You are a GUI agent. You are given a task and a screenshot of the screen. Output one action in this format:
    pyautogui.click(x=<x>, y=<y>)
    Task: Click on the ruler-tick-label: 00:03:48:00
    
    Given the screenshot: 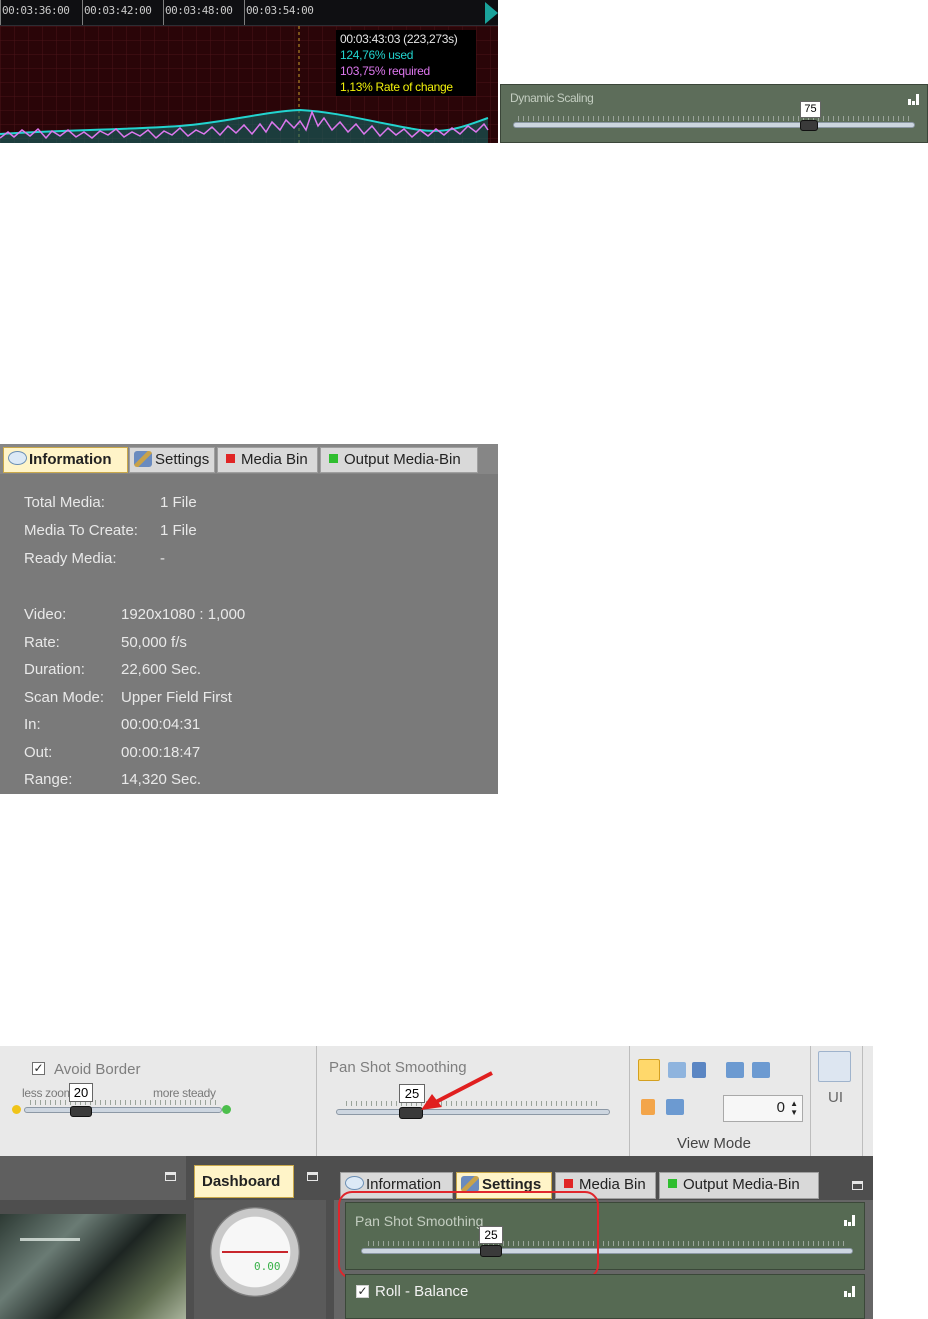 What is the action you would take?
    pyautogui.click(x=199, y=10)
    